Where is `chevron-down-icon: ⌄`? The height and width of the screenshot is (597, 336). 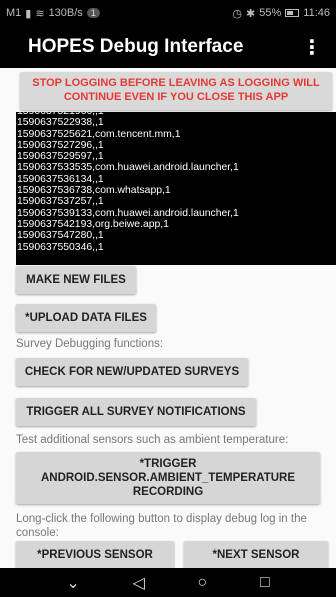
chevron-down-icon: ⌄ is located at coordinates (72, 583).